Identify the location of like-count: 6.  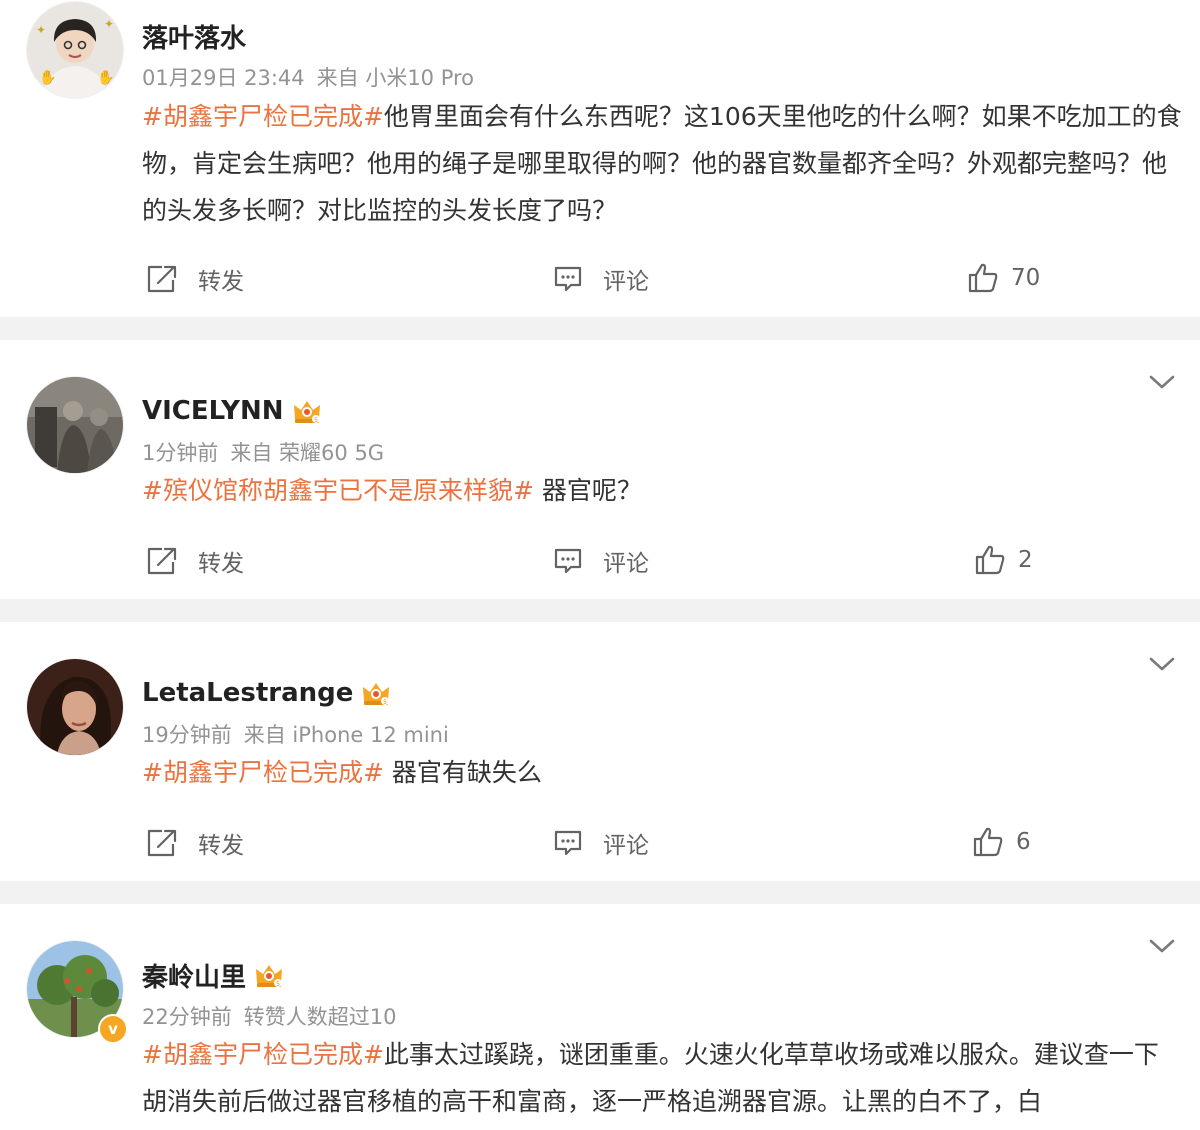
(1023, 842).